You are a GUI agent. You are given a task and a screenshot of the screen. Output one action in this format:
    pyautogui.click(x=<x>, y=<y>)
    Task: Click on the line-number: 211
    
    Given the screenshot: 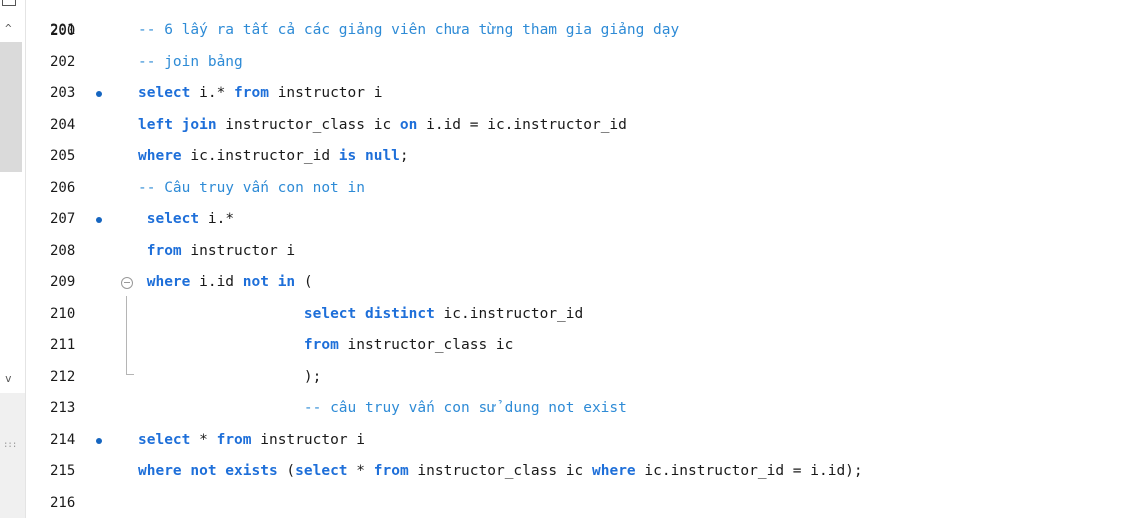 What is the action you would take?
    pyautogui.click(x=70, y=346)
    